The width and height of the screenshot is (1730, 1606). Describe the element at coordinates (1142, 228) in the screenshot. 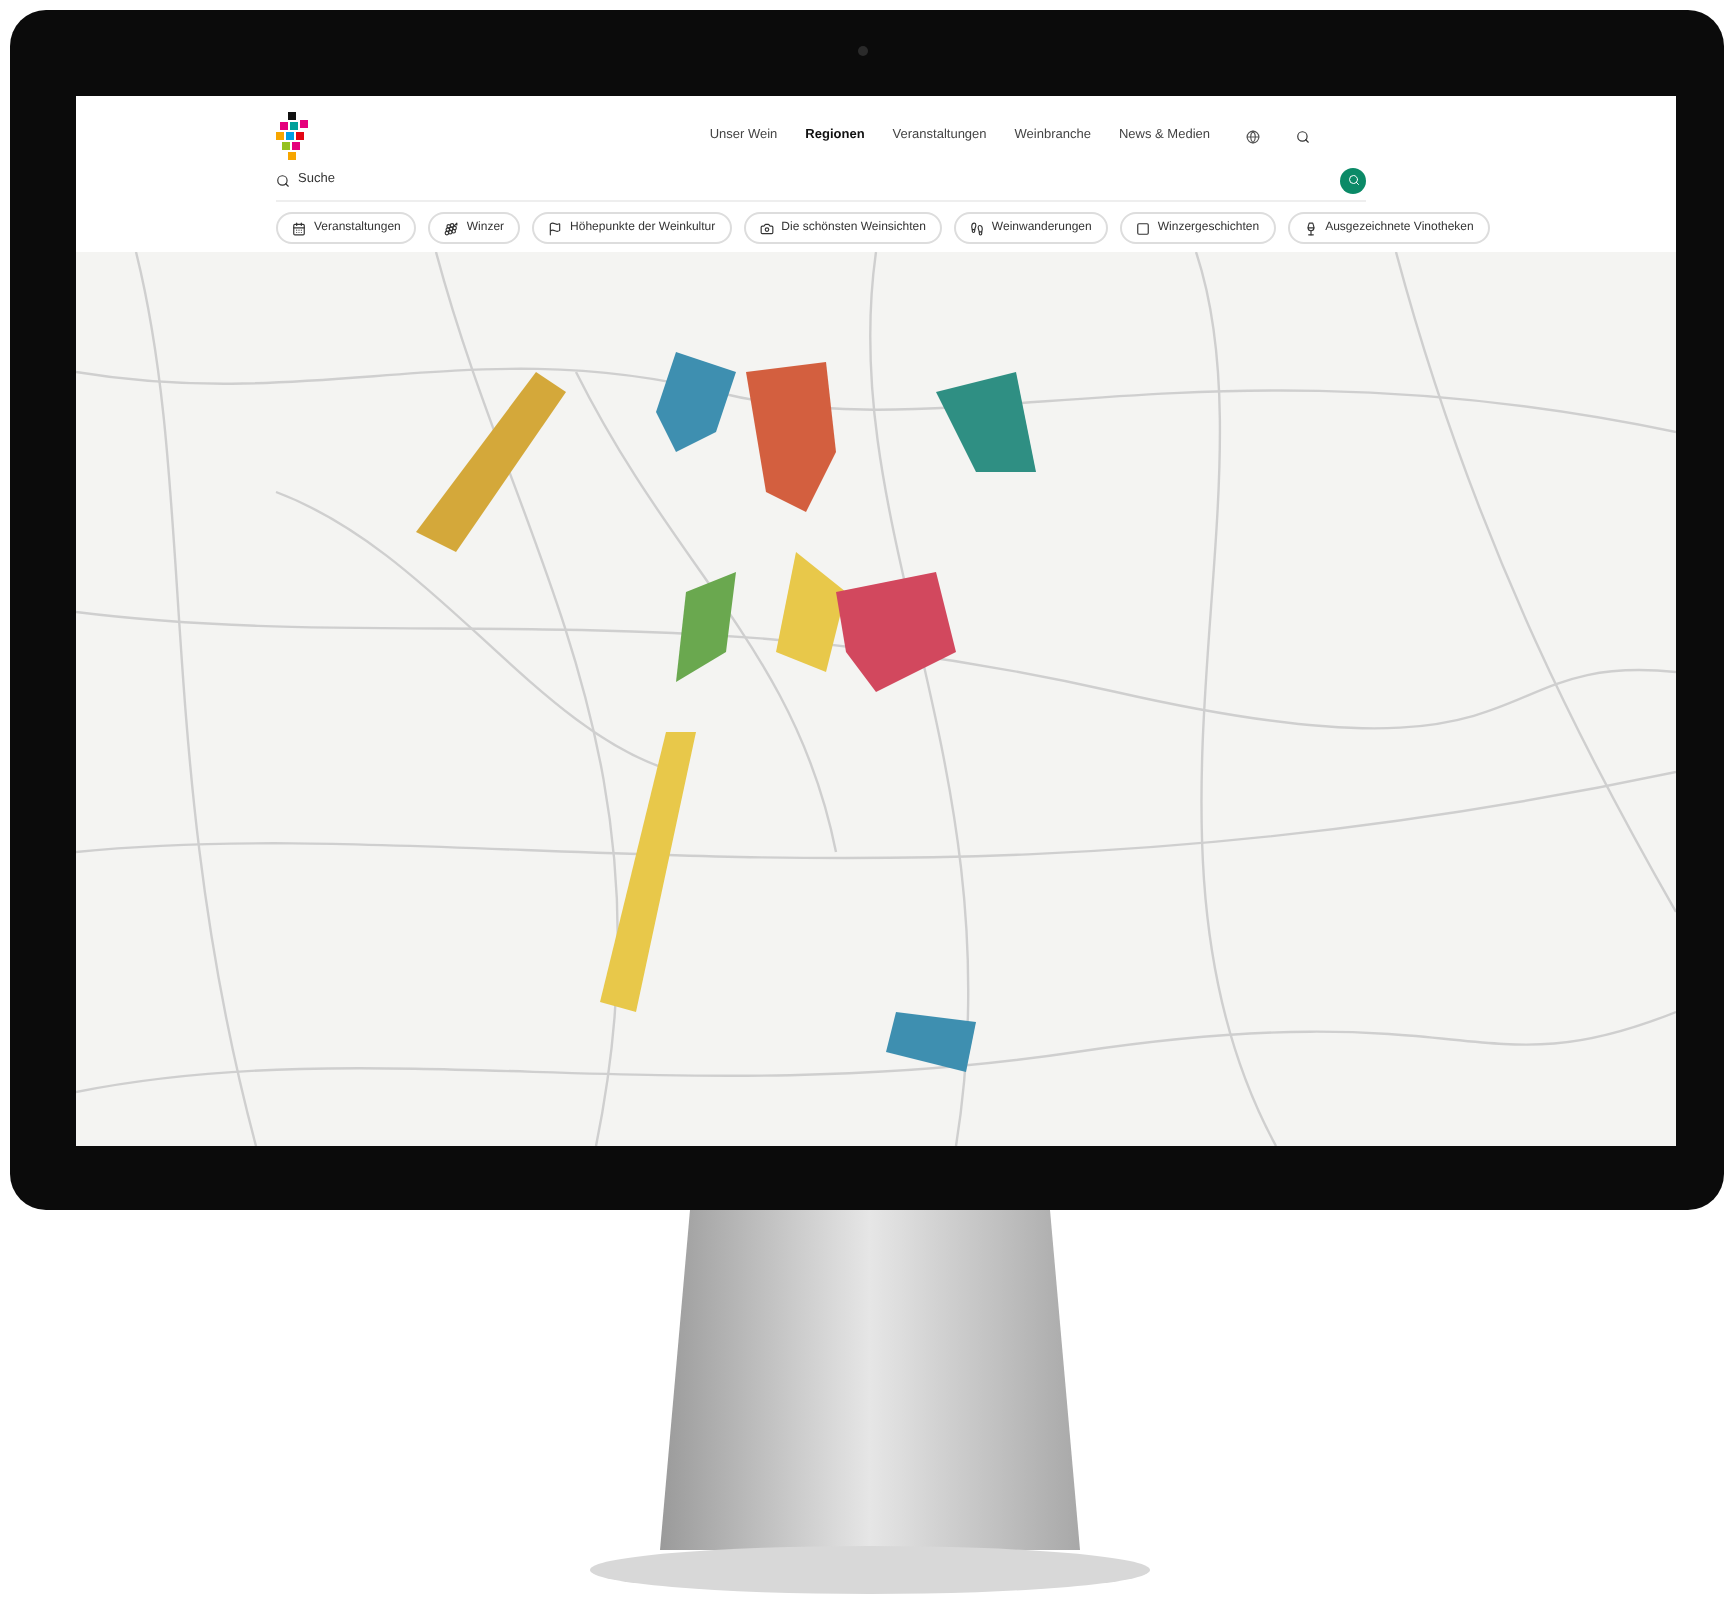

I see `square-icon` at that location.